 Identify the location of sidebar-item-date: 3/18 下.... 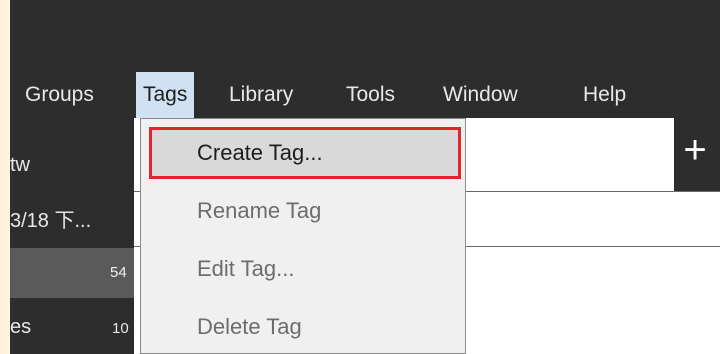
(51, 221).